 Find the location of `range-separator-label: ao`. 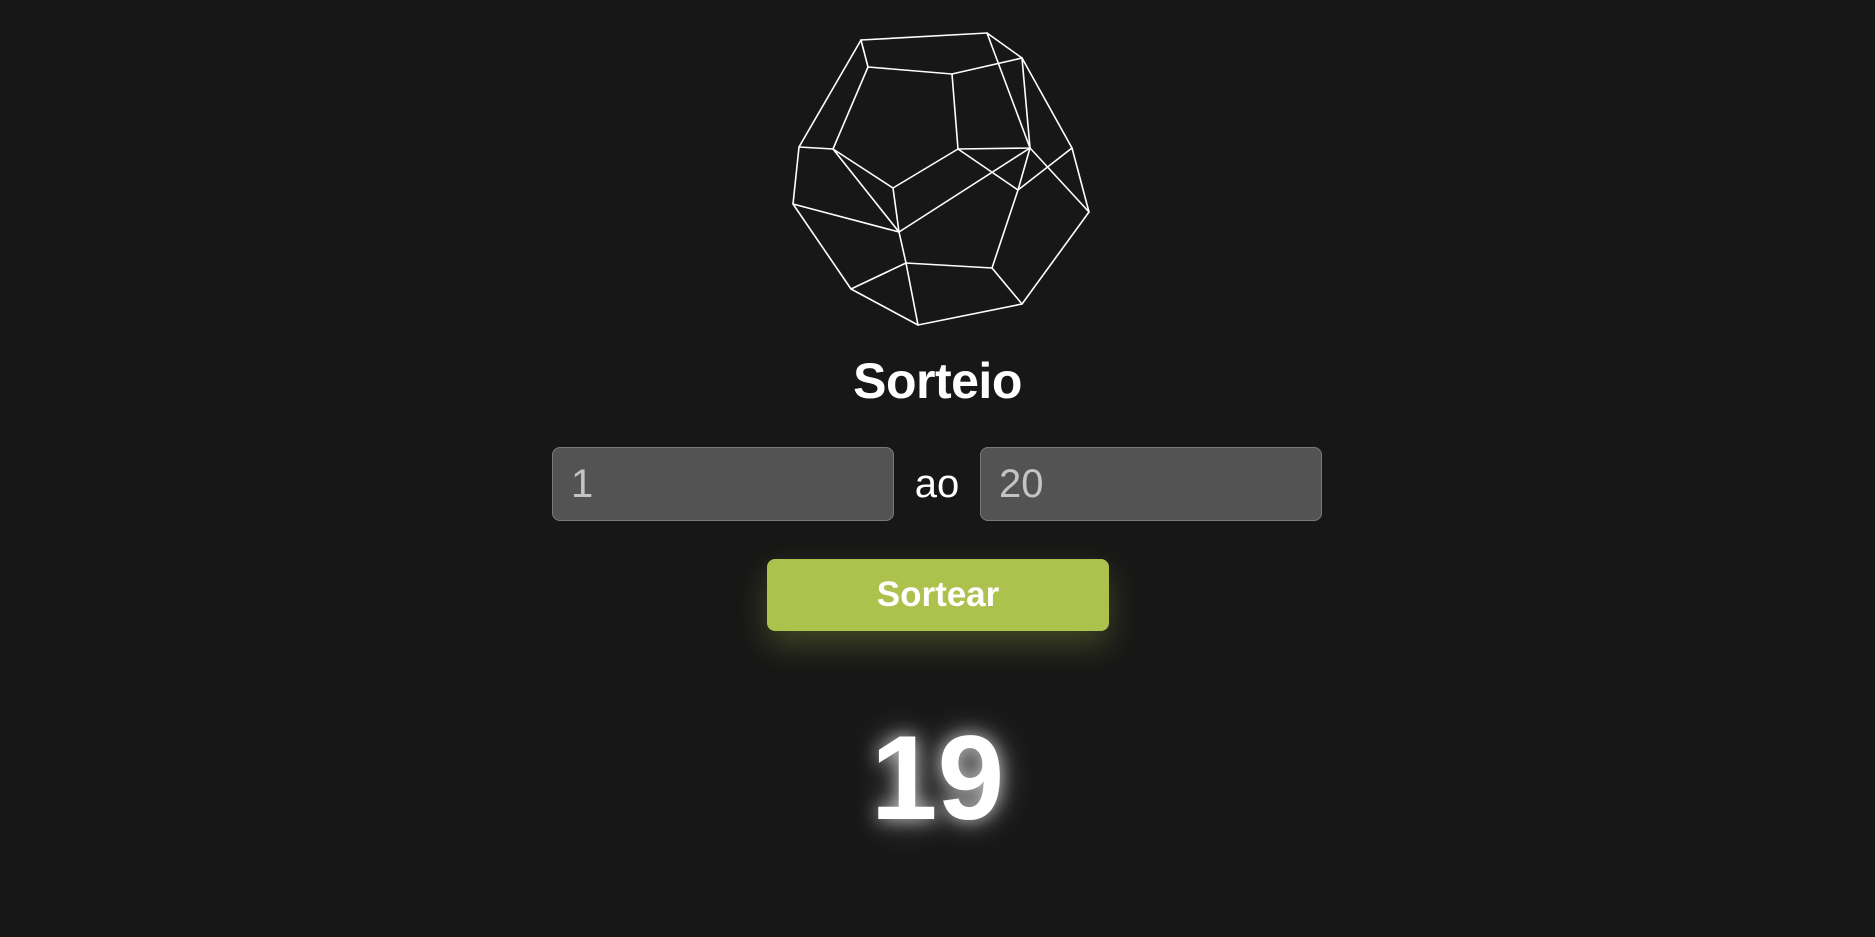

range-separator-label: ao is located at coordinates (937, 484).